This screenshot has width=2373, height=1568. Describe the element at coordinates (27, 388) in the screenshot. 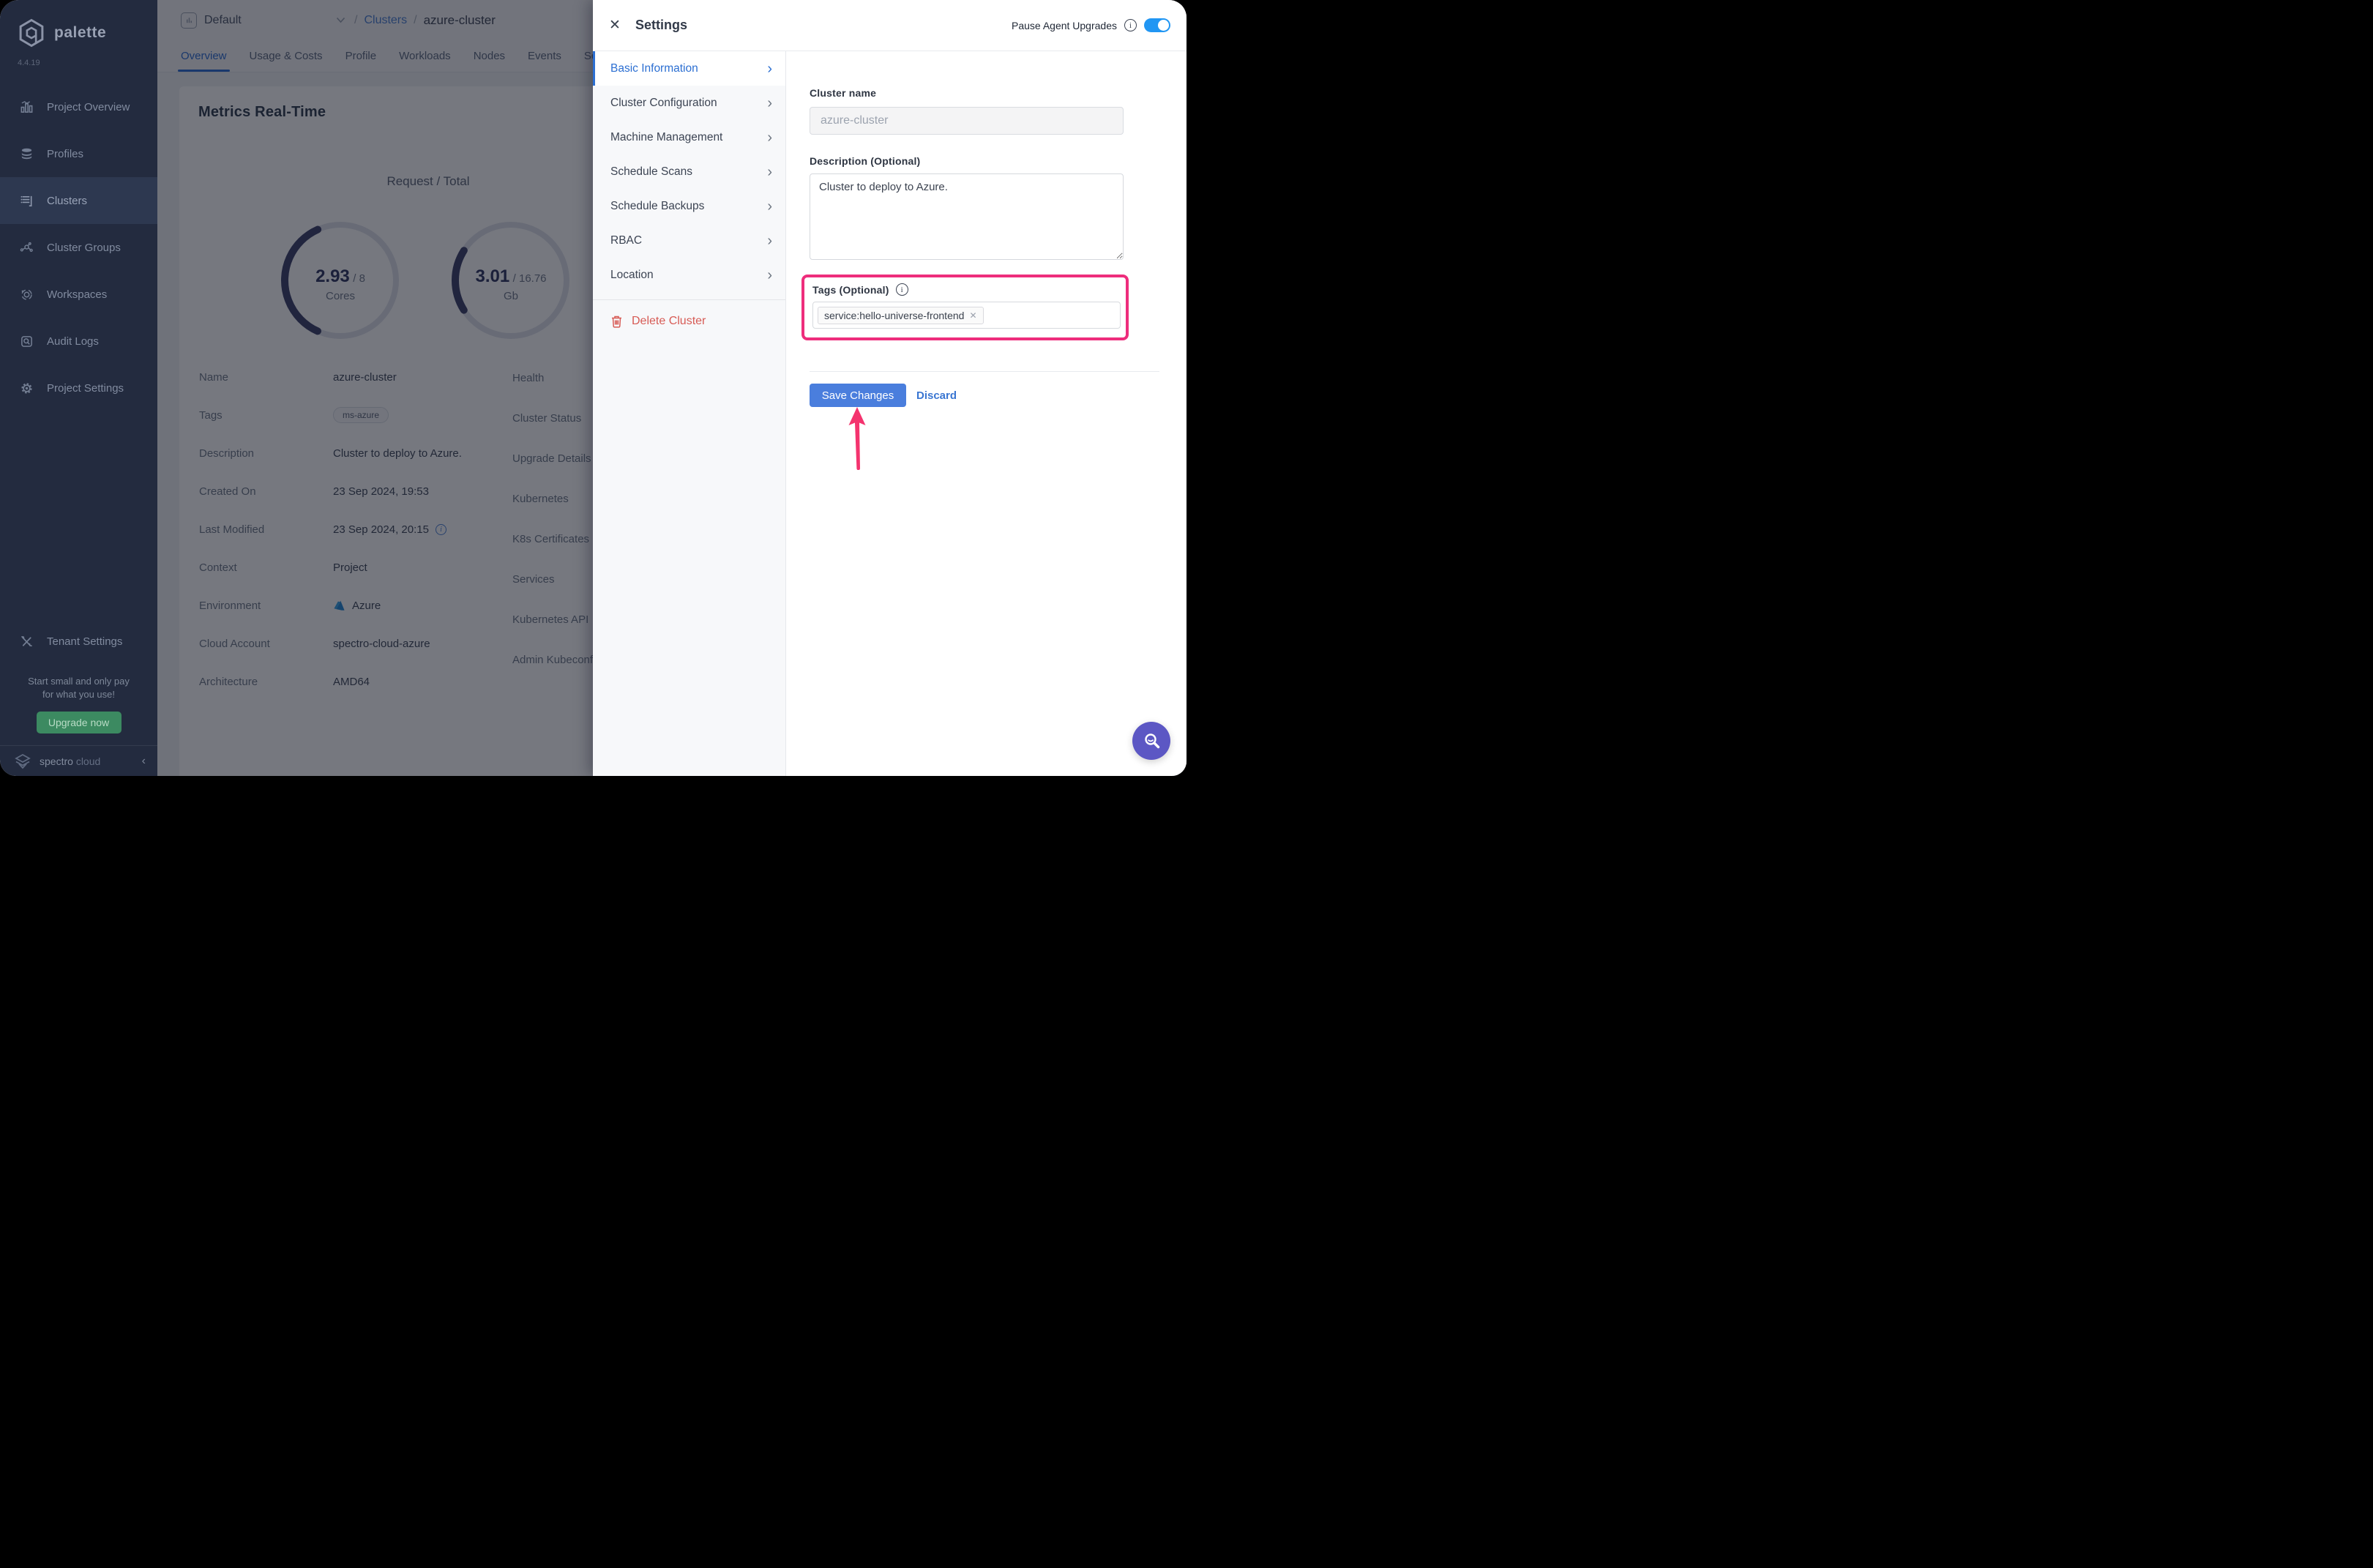

I see `gear-icon` at that location.